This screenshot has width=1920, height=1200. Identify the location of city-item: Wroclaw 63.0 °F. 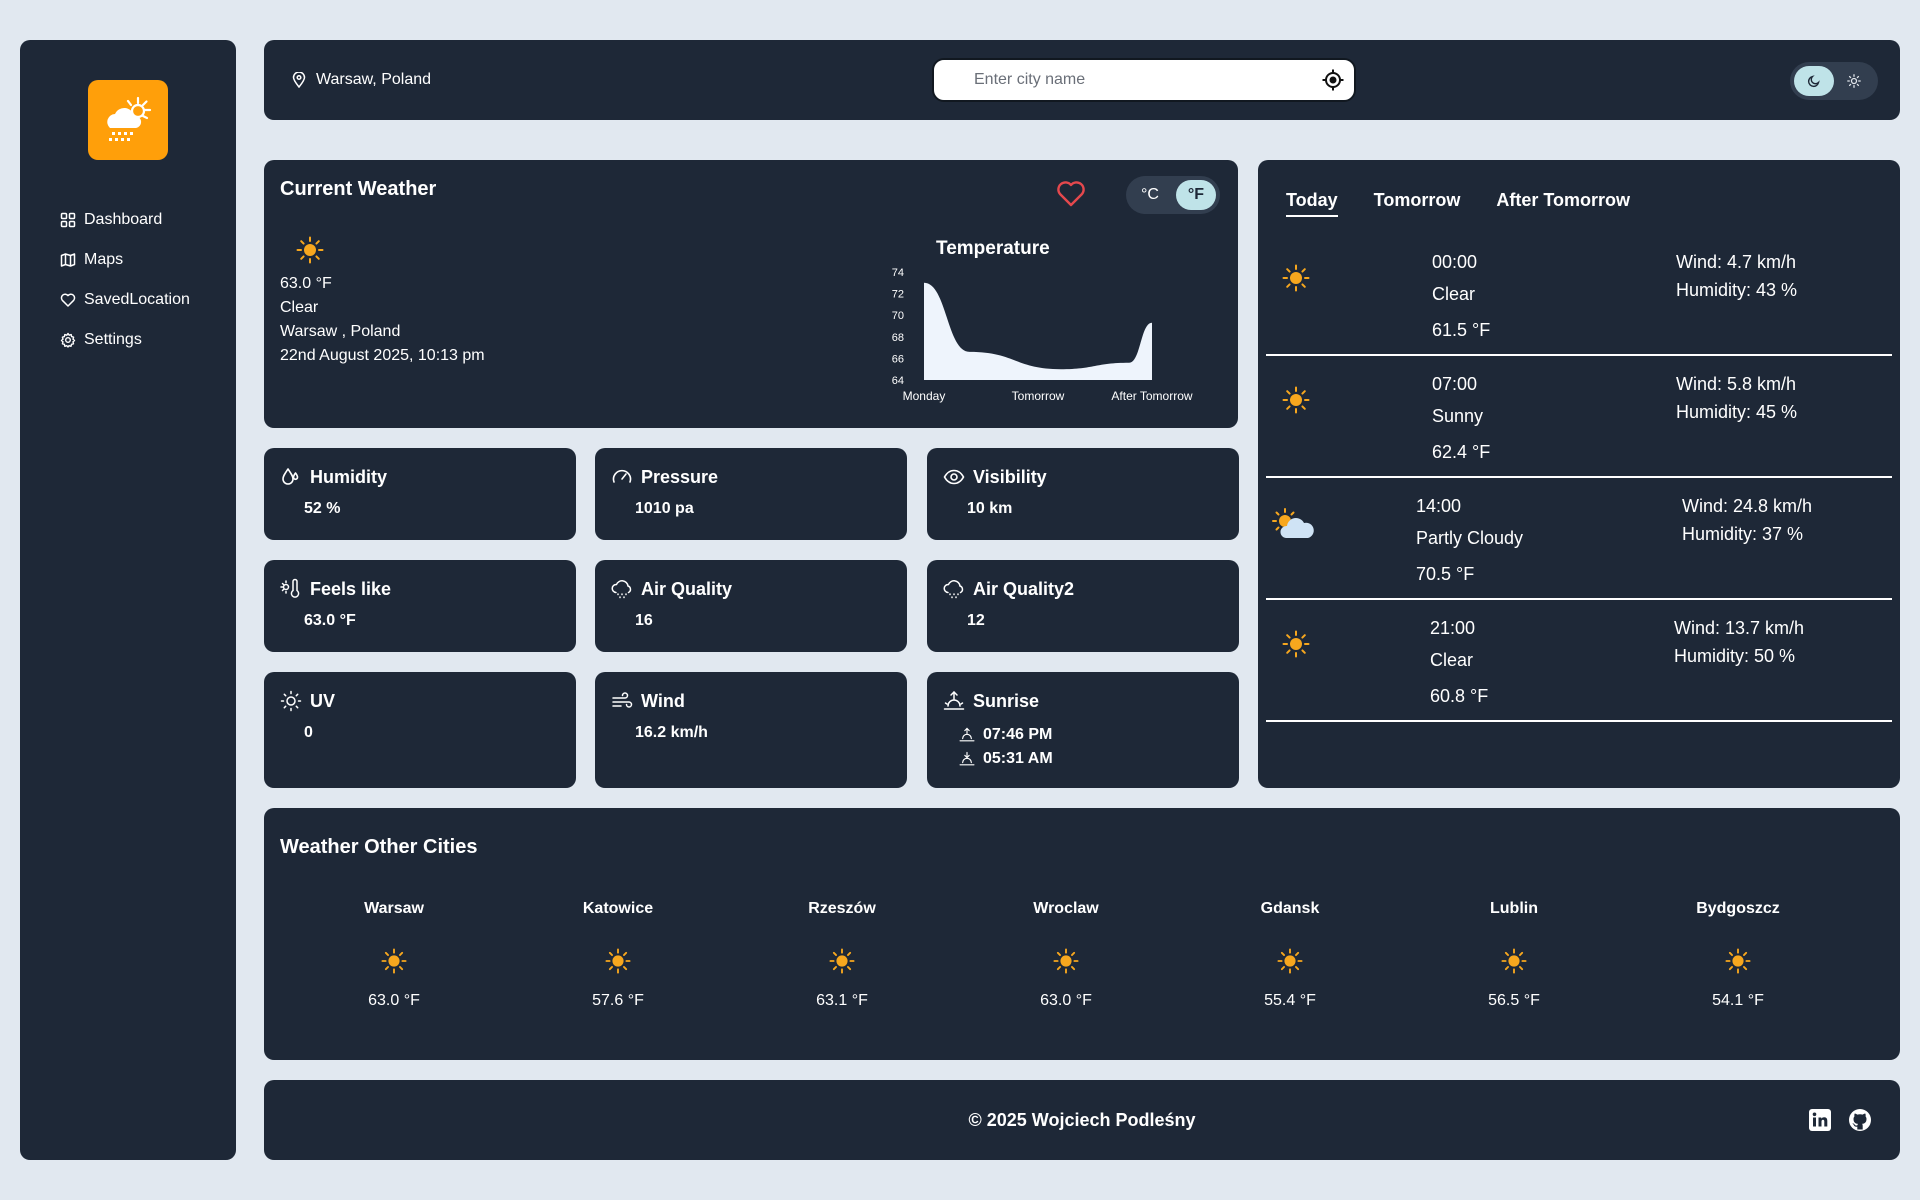
(1066, 955).